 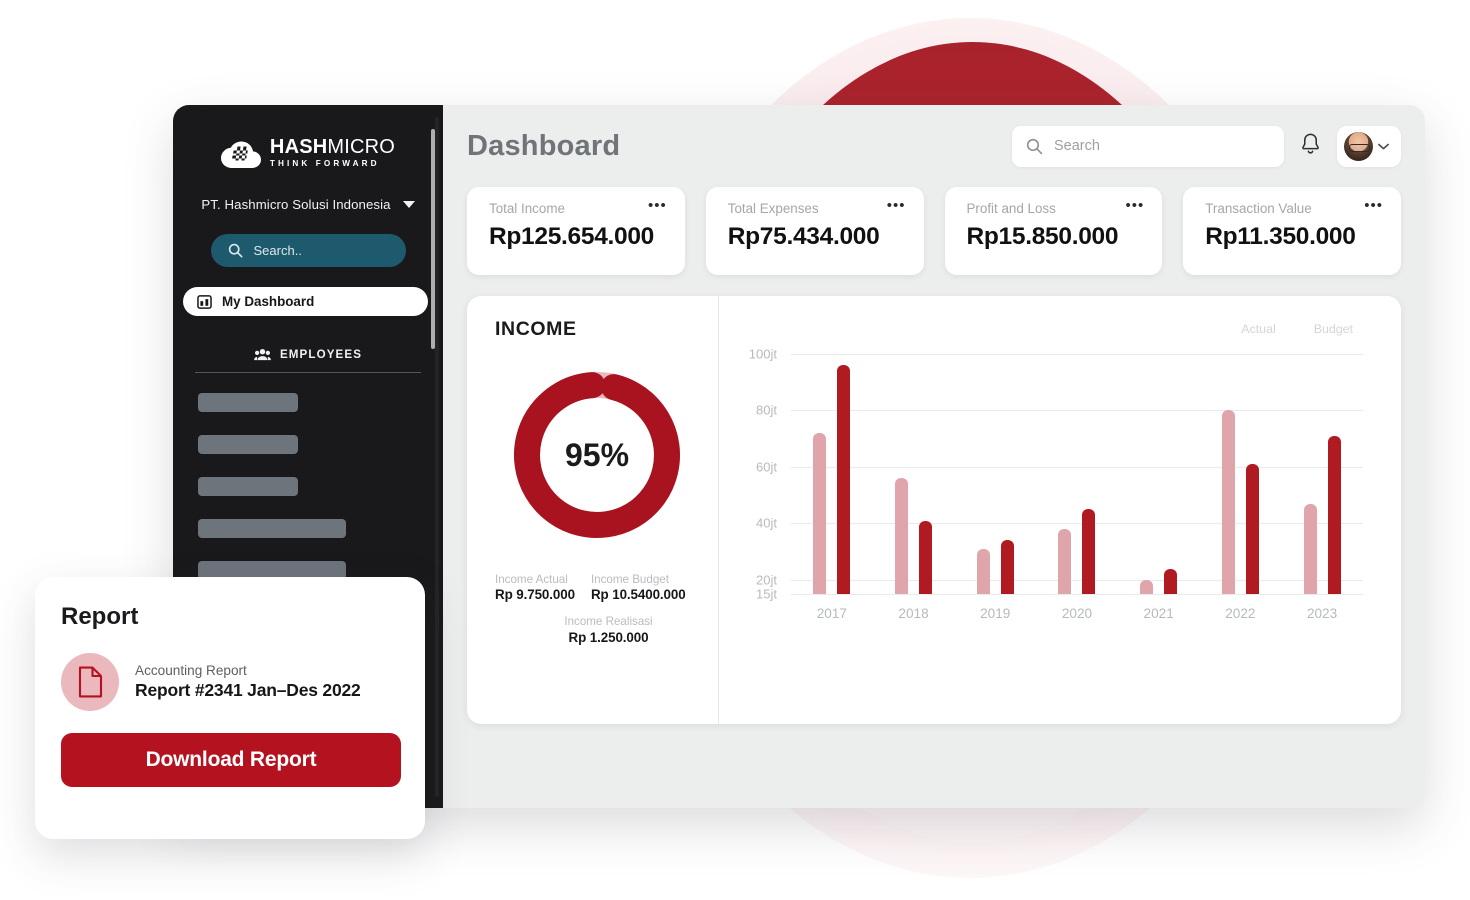 I want to click on kpi-value: Rp125.654.000, so click(x=572, y=236).